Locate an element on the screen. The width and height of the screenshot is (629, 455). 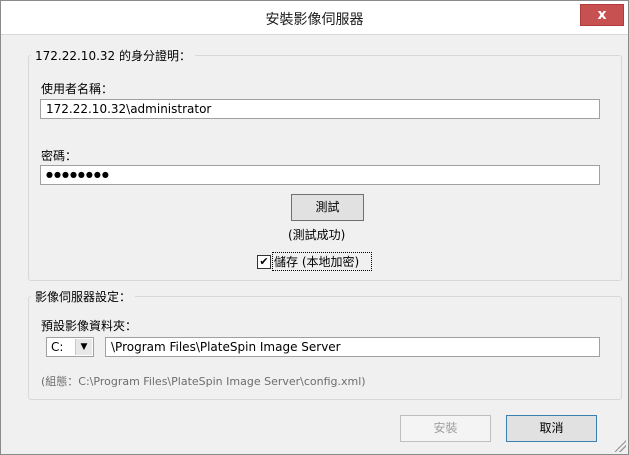
username-label: 使用者名稱： is located at coordinates (77, 89).